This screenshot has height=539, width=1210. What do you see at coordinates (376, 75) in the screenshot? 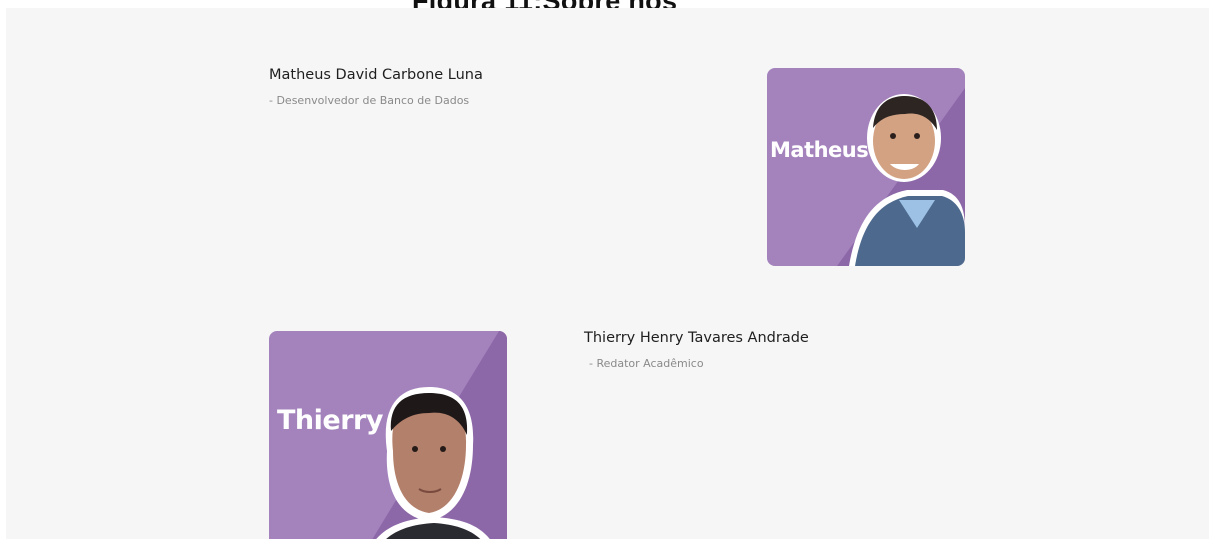
I see `member-name: Matheus David Carbone Luna` at bounding box center [376, 75].